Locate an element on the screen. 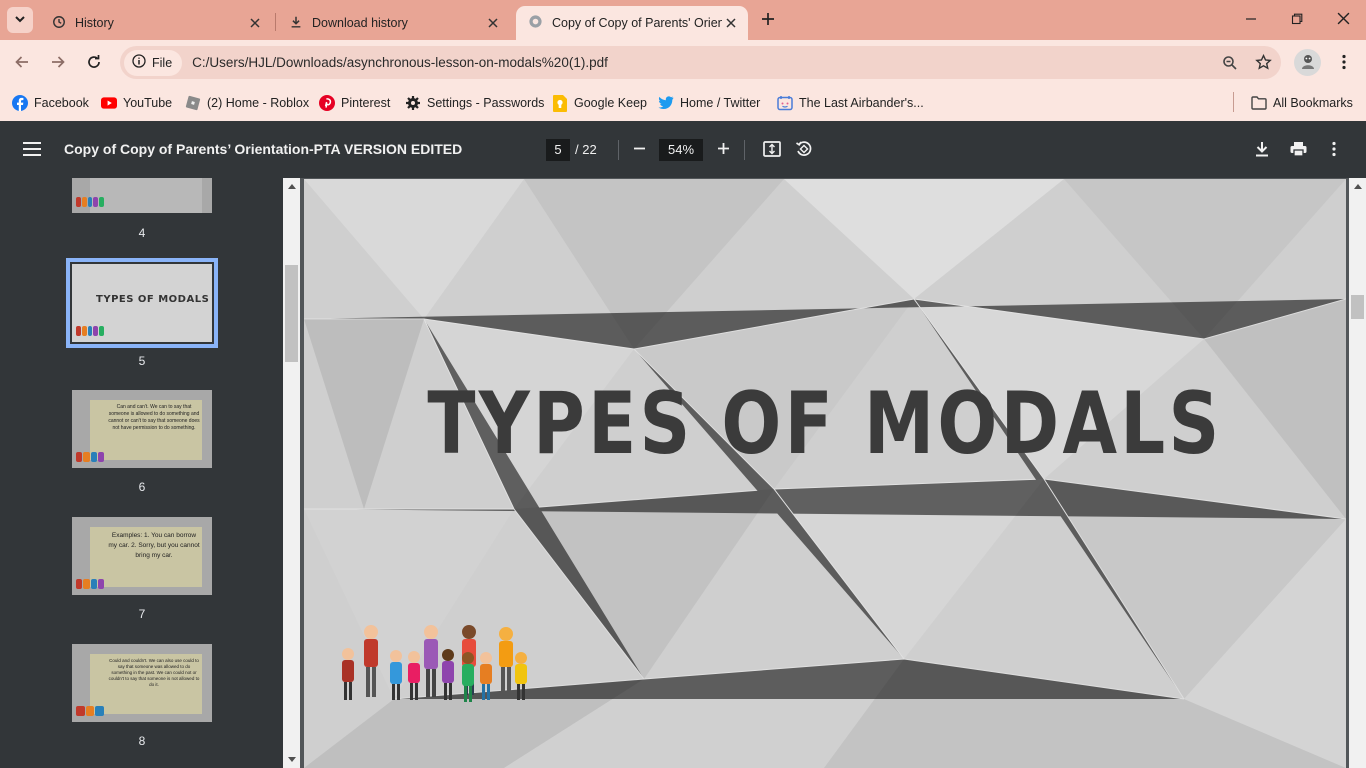 This screenshot has height=768, width=1366. reload-icon is located at coordinates (94, 63).